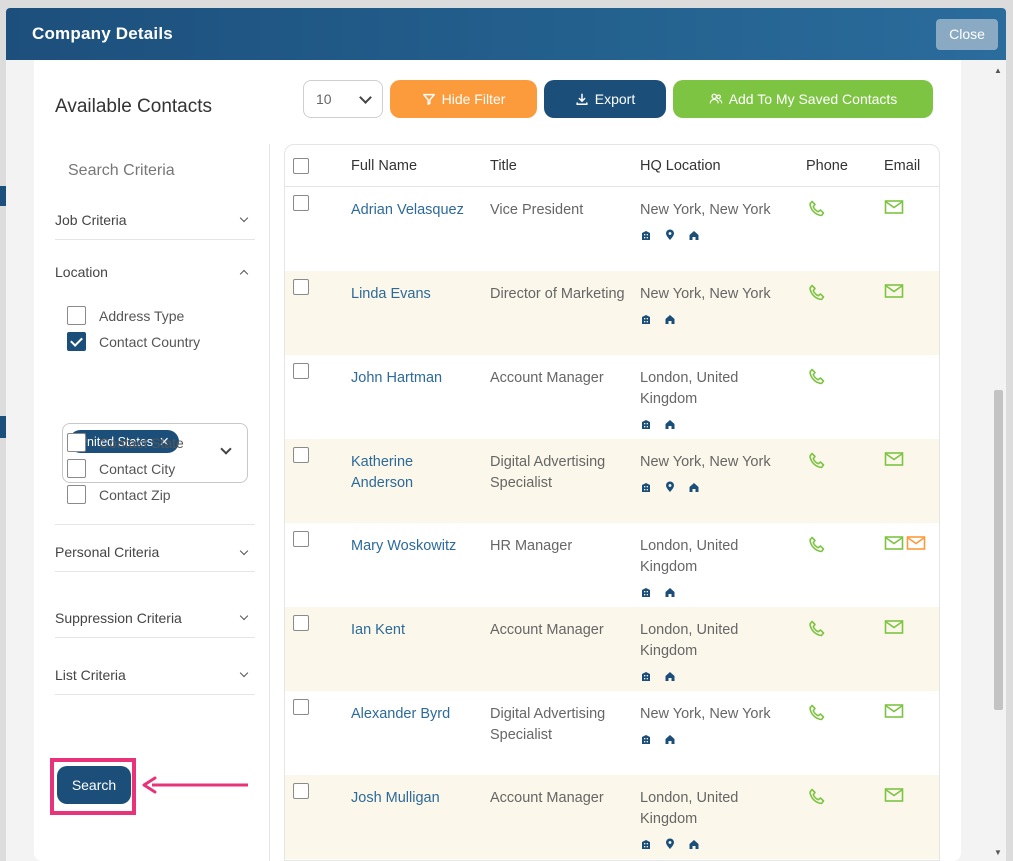  Describe the element at coordinates (155, 272) in the screenshot. I see `location-toggle: Location` at that location.